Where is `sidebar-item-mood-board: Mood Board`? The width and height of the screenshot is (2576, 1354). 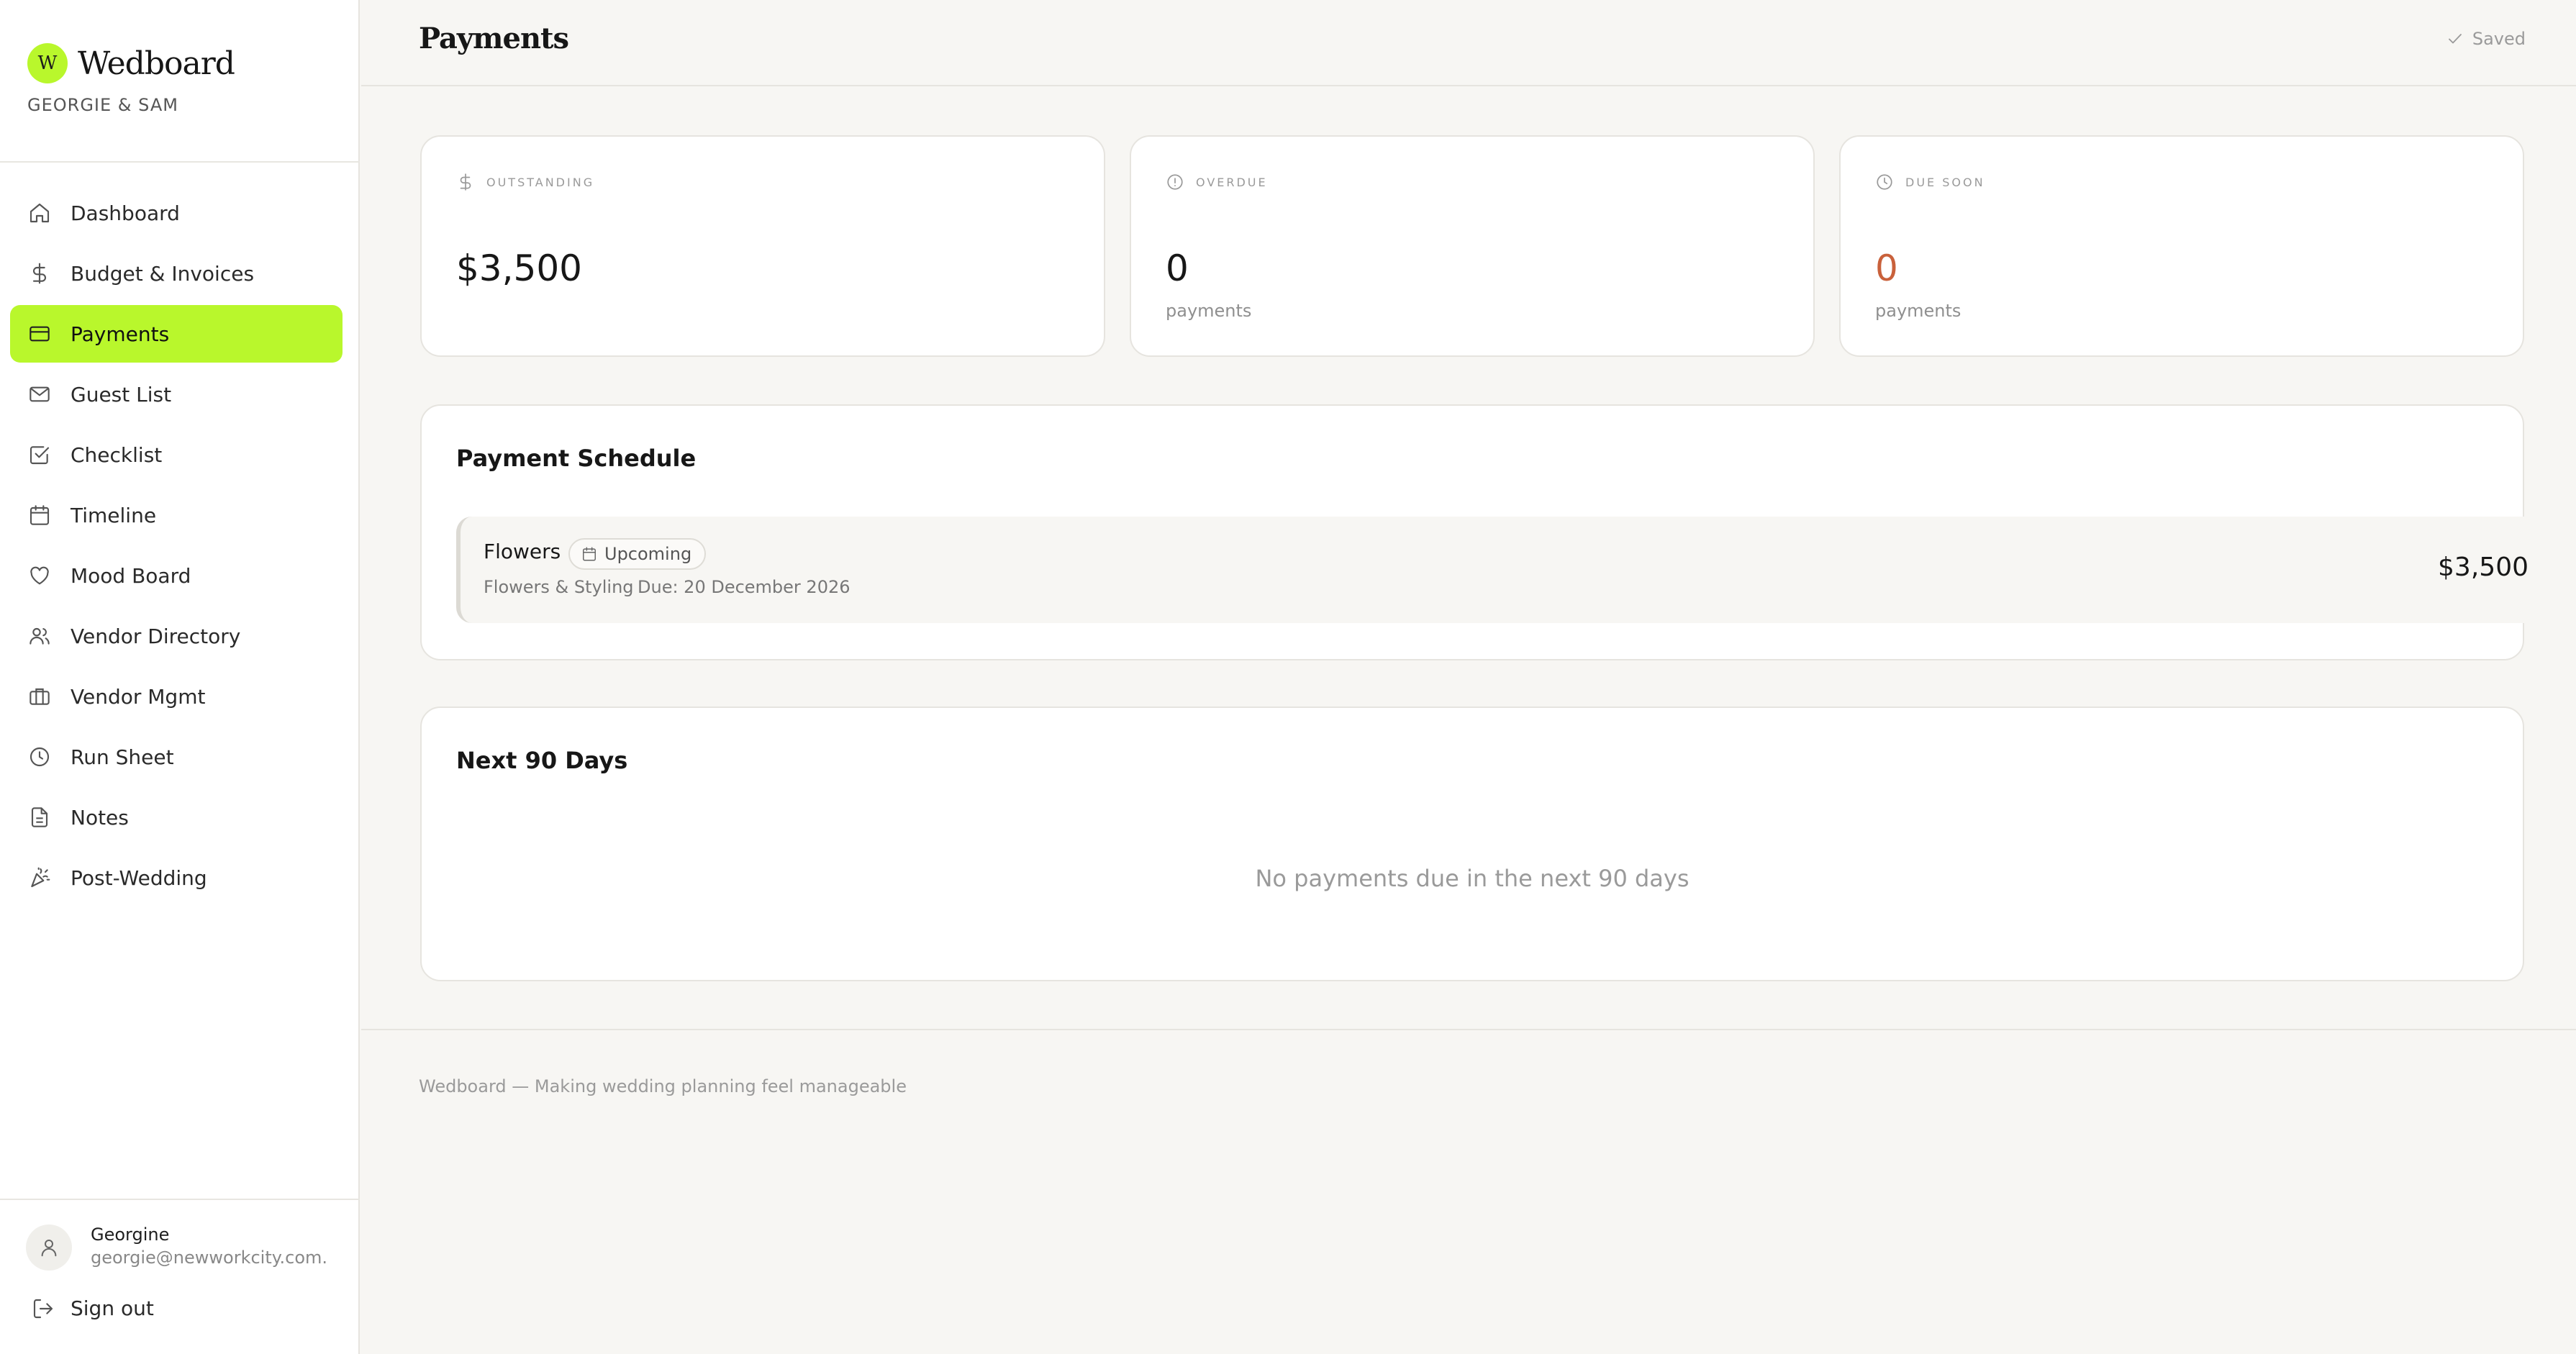 sidebar-item-mood-board: Mood Board is located at coordinates (176, 575).